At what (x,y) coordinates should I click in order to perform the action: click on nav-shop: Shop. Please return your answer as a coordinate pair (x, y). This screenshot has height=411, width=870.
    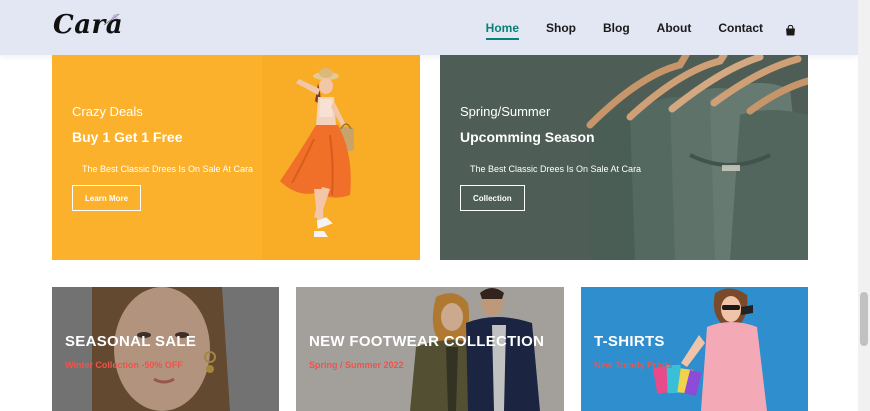
    Looking at the image, I should click on (561, 28).